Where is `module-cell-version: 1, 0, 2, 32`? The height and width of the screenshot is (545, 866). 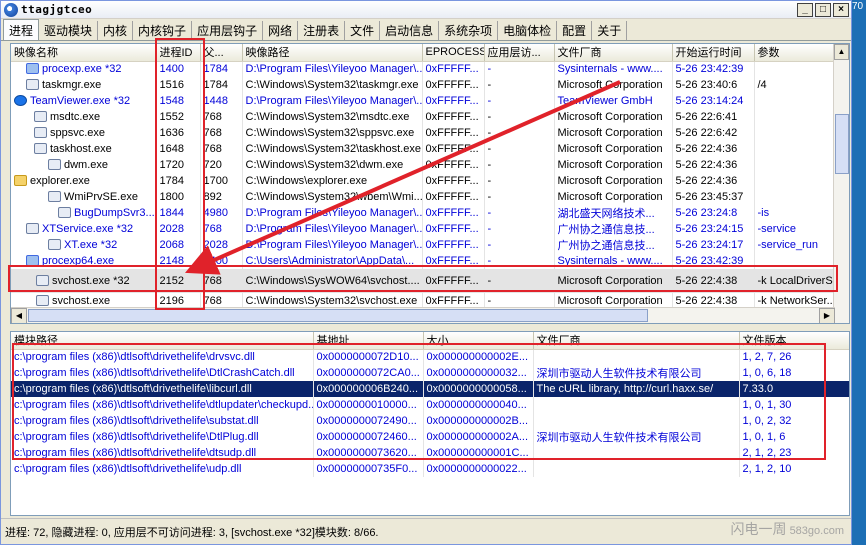
module-cell-version: 1, 0, 2, 32 is located at coordinates (794, 421).